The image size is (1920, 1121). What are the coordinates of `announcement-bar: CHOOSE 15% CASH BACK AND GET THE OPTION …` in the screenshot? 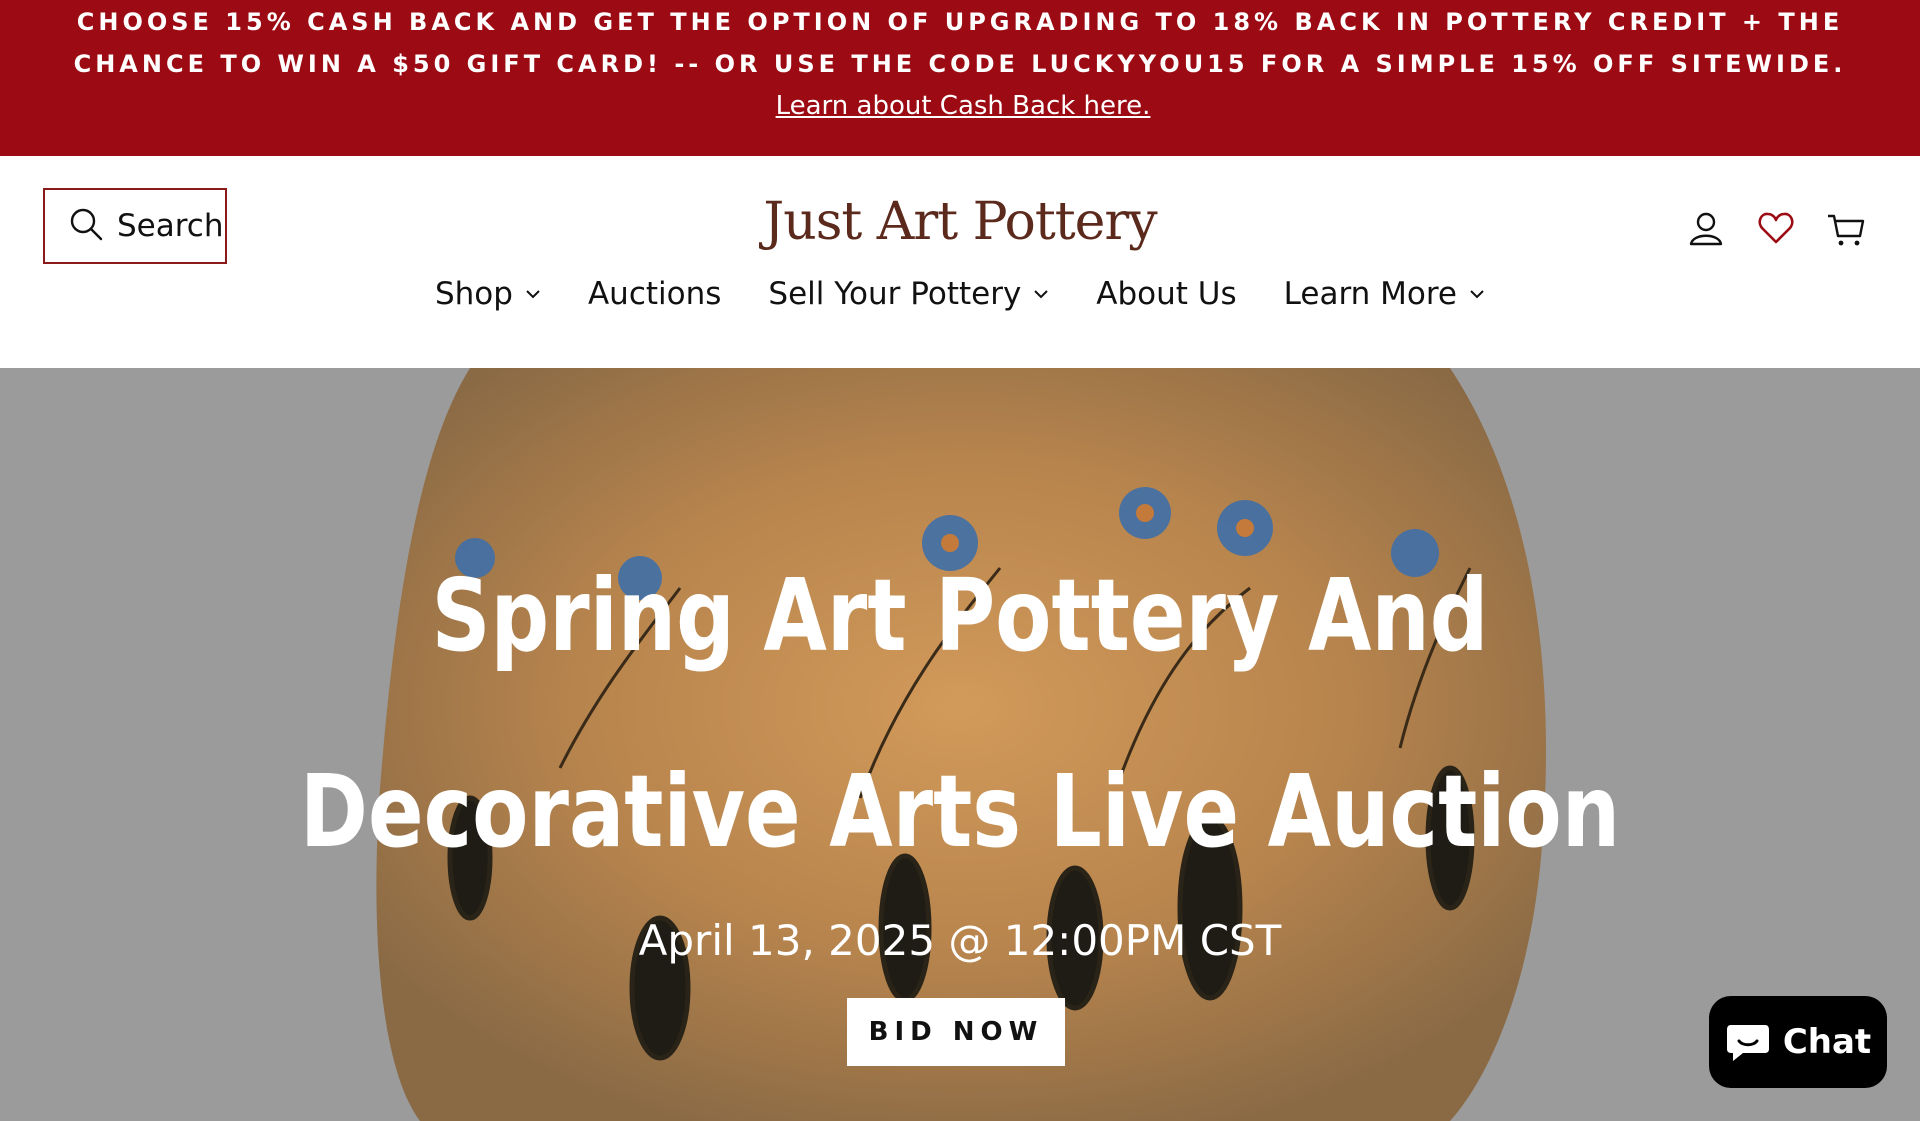 It's located at (960, 78).